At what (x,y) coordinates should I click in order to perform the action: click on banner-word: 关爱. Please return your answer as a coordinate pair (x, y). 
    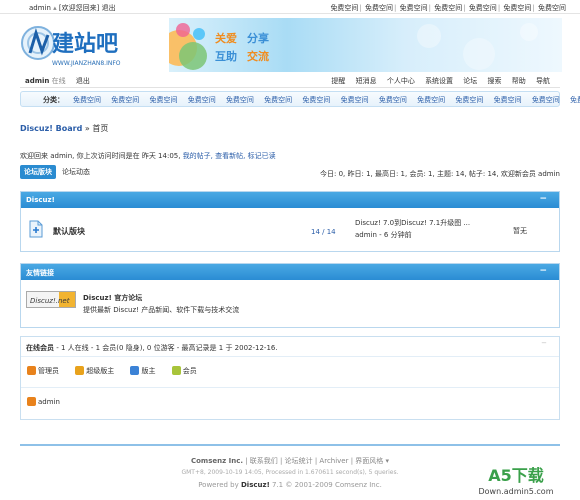
    Looking at the image, I should click on (226, 38).